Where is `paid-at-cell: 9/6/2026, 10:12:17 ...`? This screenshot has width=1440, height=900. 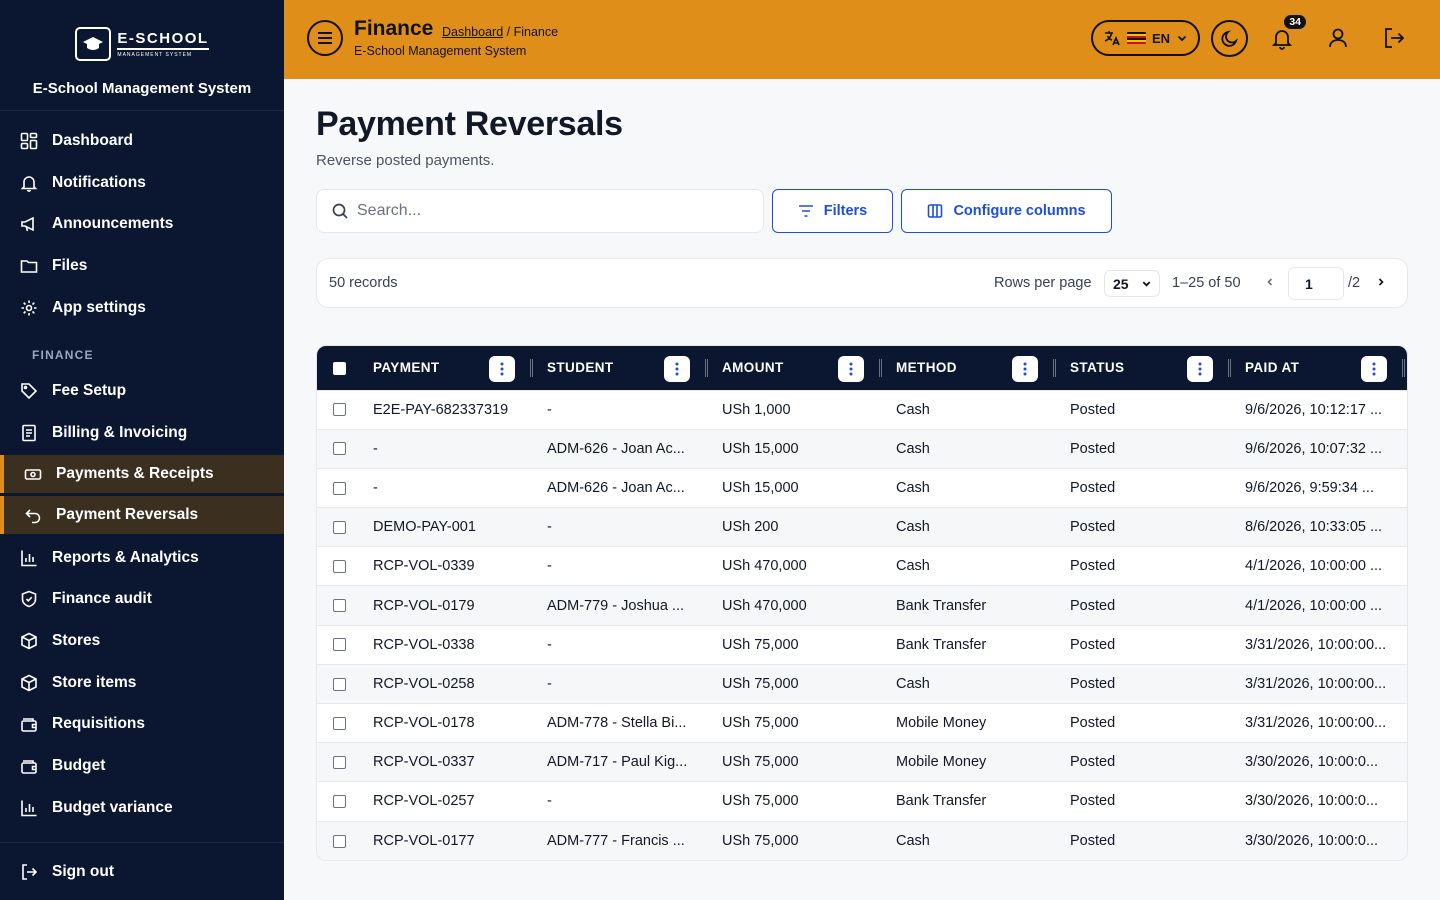 paid-at-cell: 9/6/2026, 10:12:17 ... is located at coordinates (1321, 409).